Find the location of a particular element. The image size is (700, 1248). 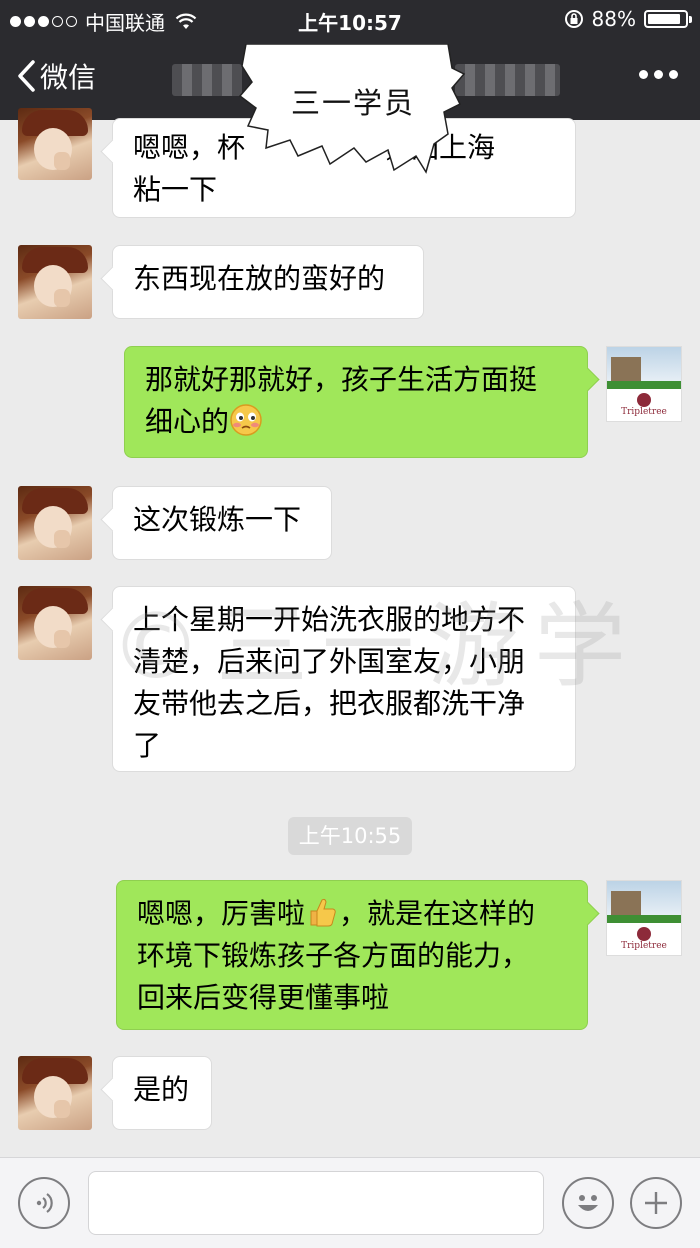

chat-input-bar is located at coordinates (350, 1202).